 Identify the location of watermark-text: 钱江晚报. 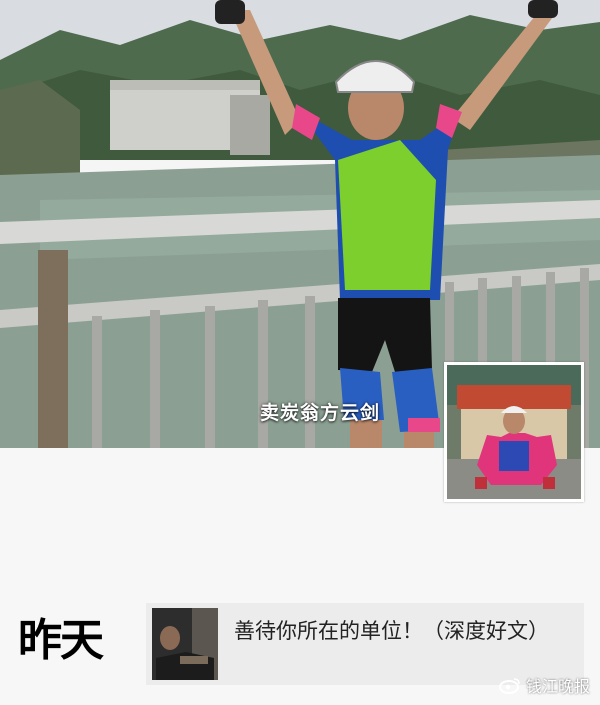
(557, 686).